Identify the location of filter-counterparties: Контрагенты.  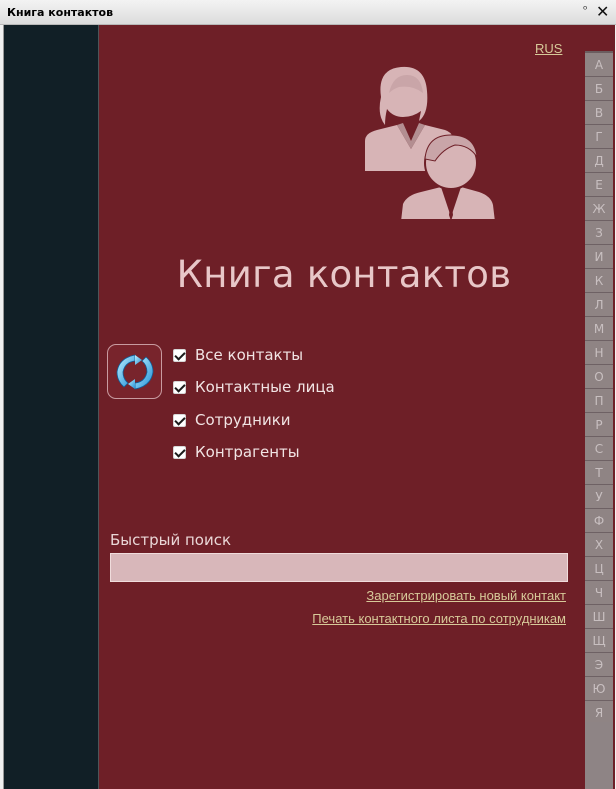
(236, 452).